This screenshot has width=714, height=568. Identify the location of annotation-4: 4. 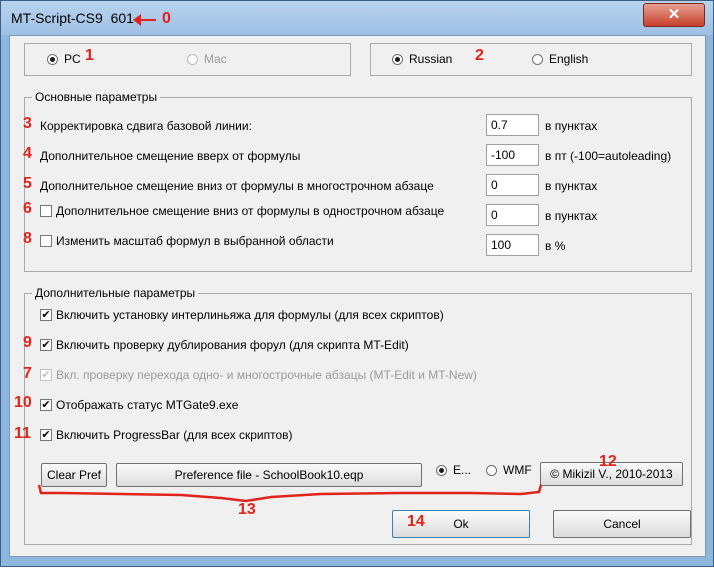
(27, 153).